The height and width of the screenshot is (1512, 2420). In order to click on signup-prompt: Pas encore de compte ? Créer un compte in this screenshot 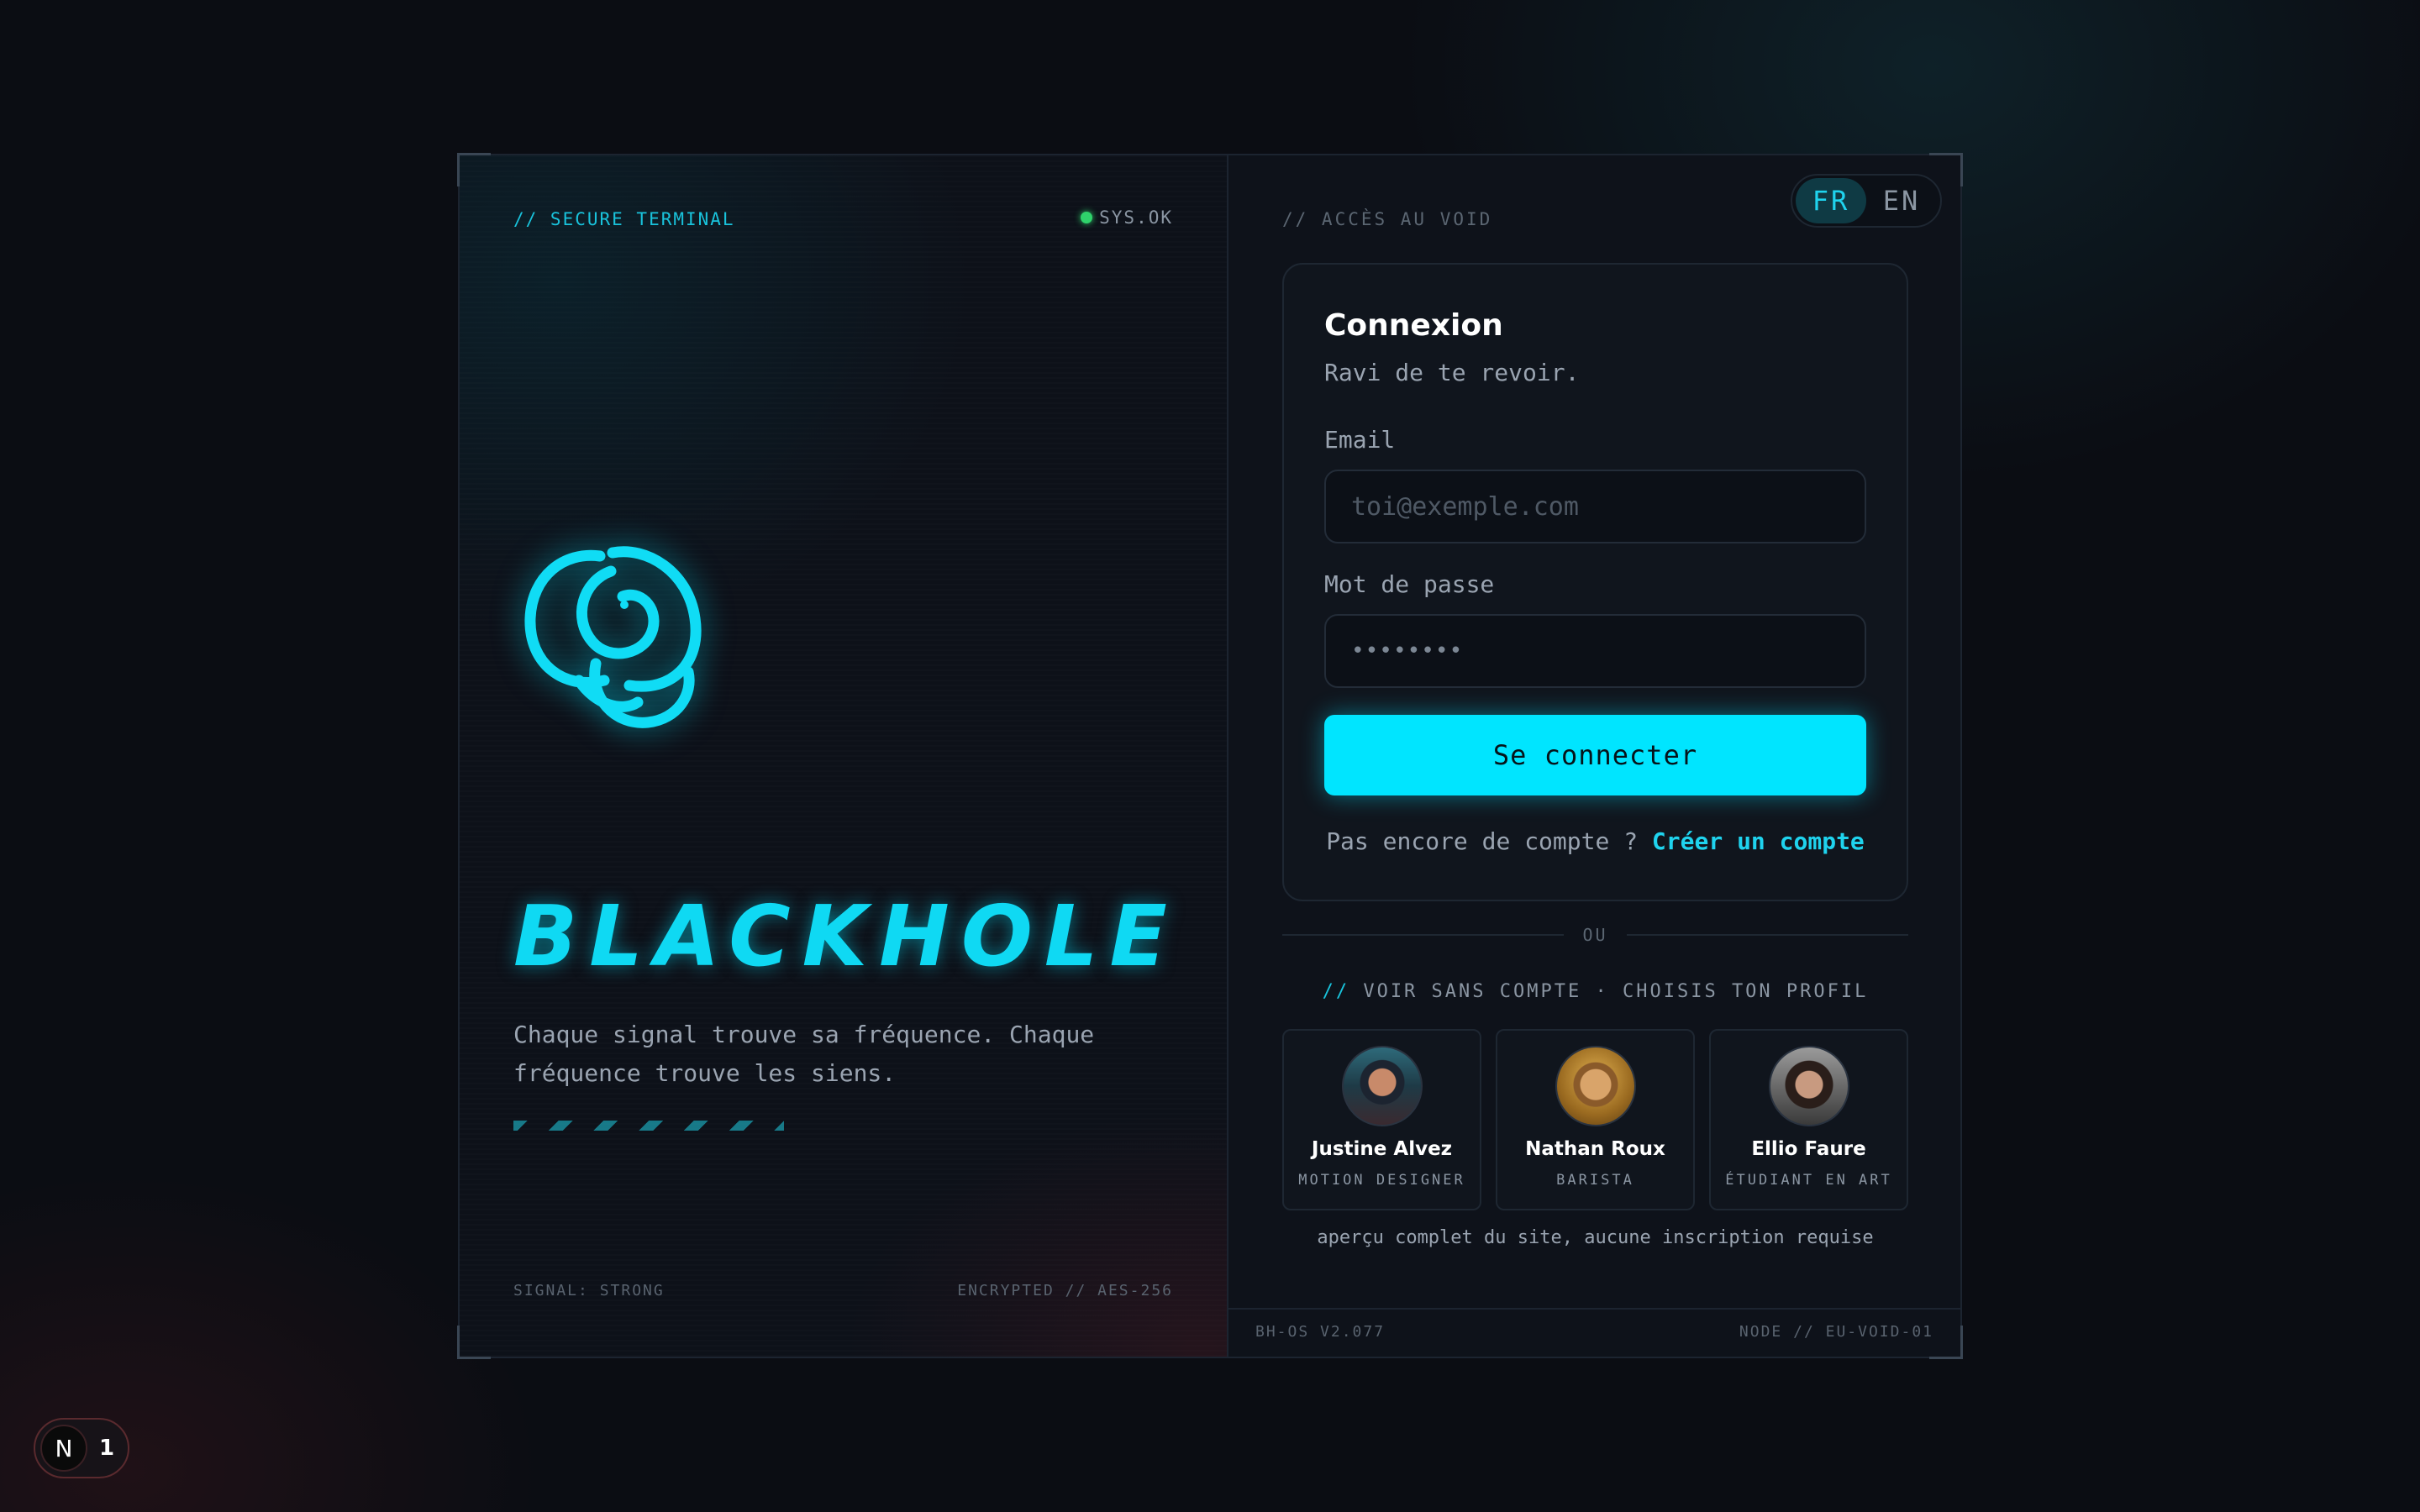, I will do `click(1595, 841)`.